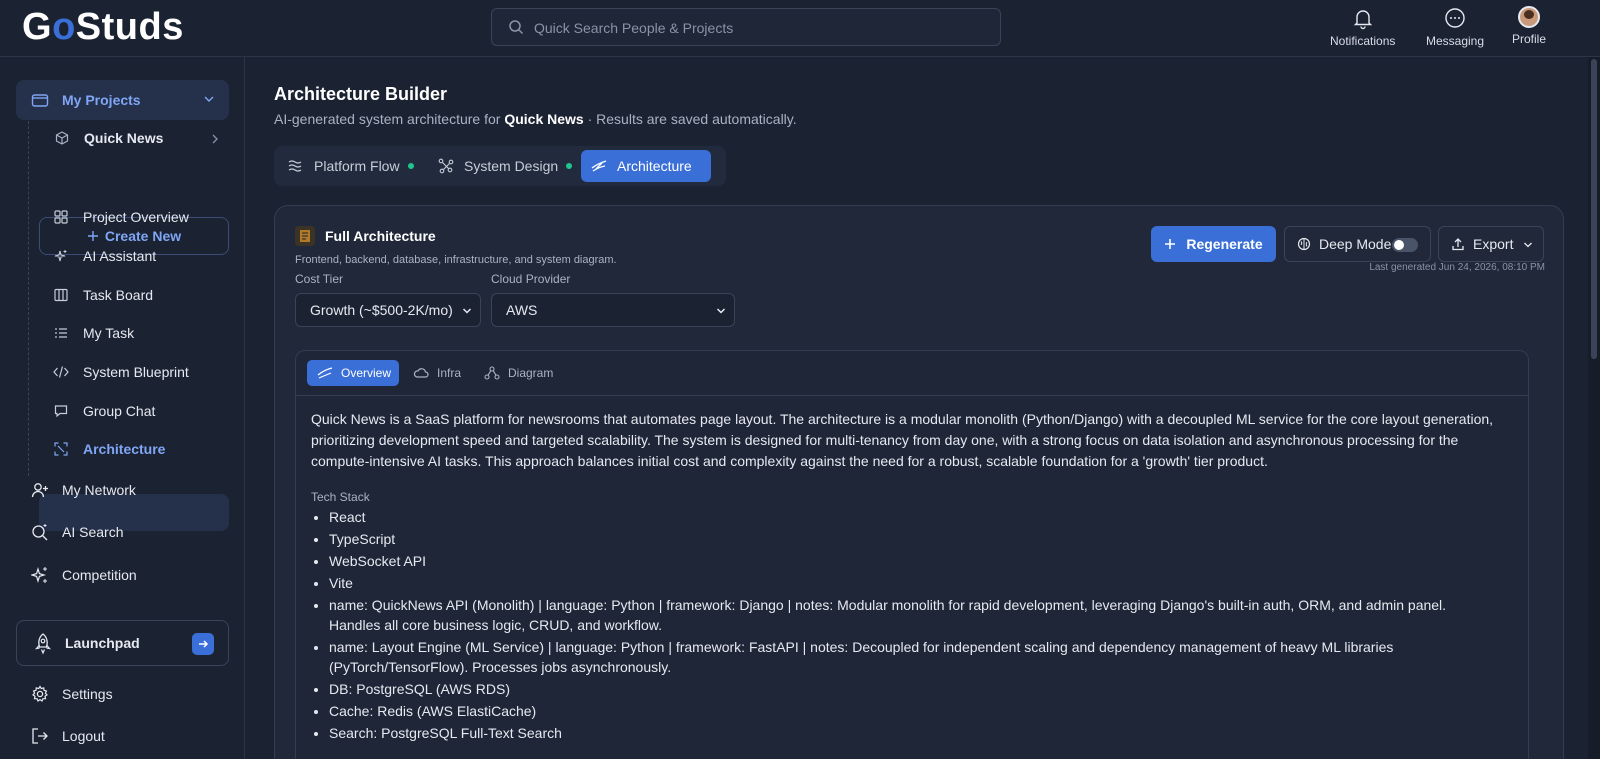 This screenshot has height=759, width=1600. Describe the element at coordinates (357, 166) in the screenshot. I see `tab-label: Platform Flow` at that location.